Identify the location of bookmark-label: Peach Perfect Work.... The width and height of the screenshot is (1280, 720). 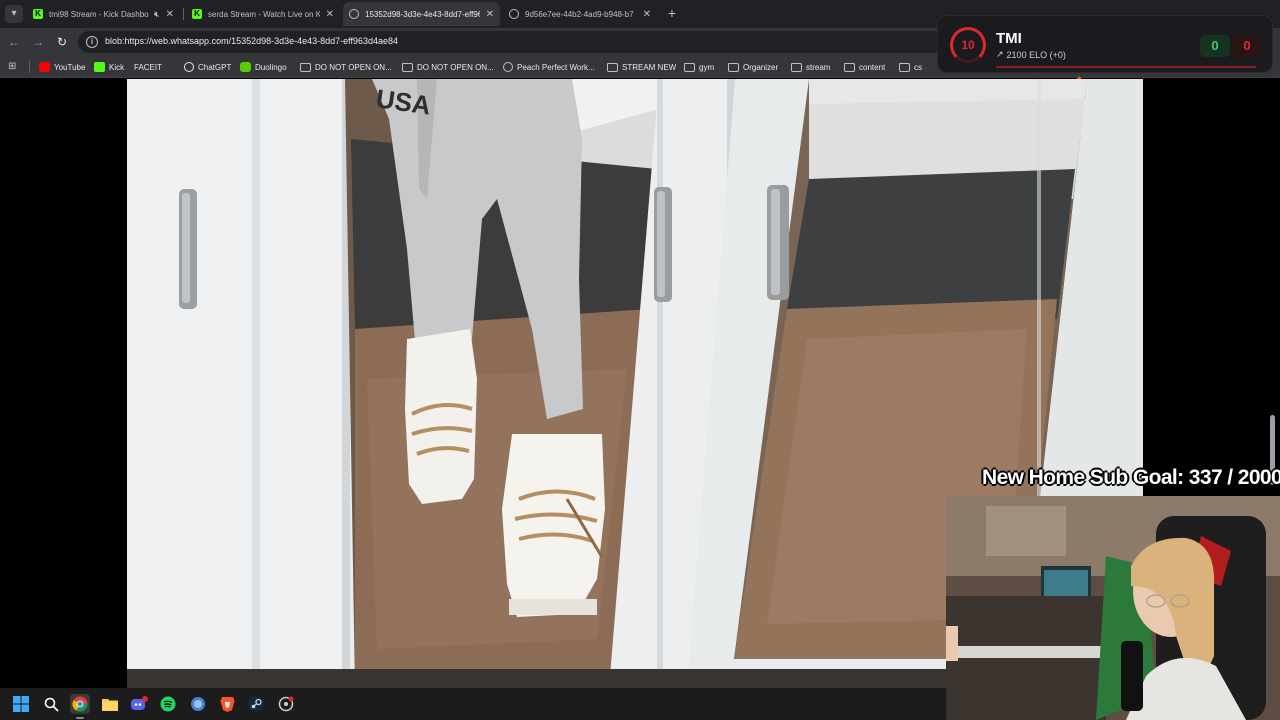
(556, 67).